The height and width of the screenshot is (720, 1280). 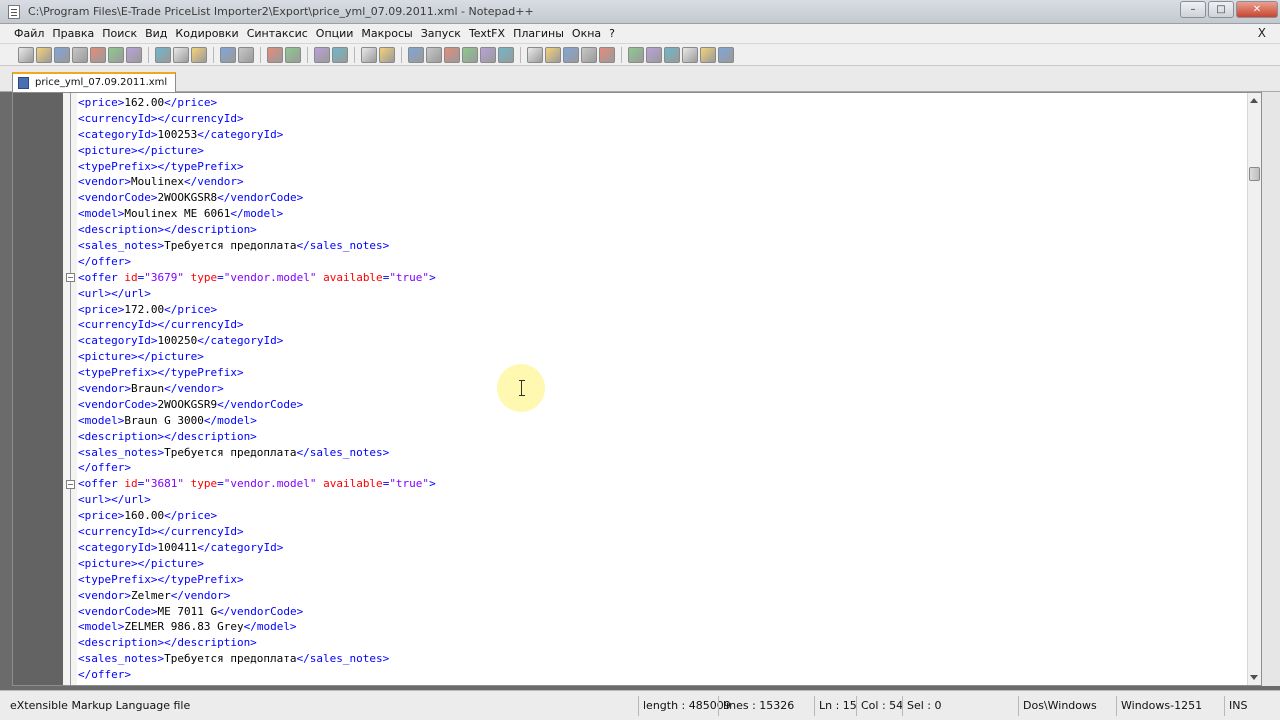 What do you see at coordinates (590, 33) in the screenshot?
I see `menu-item-11: Окна` at bounding box center [590, 33].